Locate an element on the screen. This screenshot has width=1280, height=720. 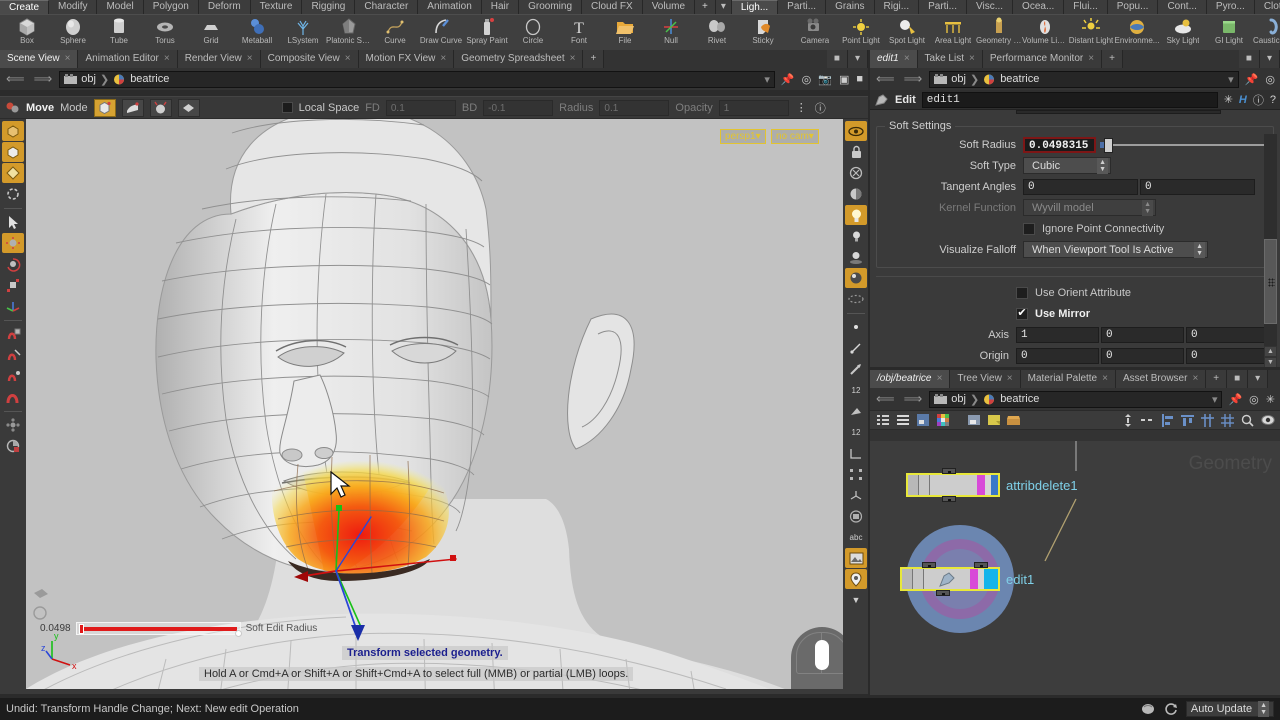
align-top-icon is located at coordinates (1187, 420).